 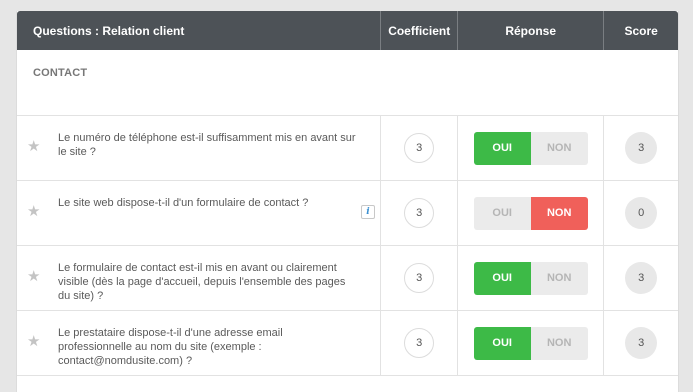 I want to click on header-reponse: Réponse, so click(x=530, y=30).